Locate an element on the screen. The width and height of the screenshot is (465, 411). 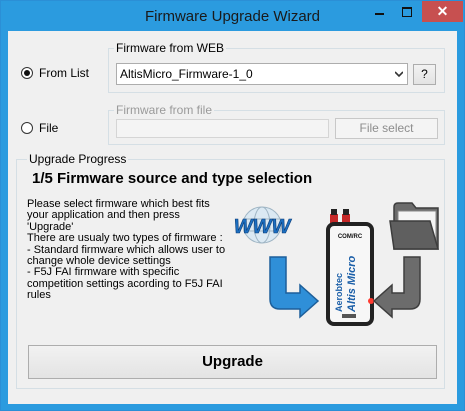
device-brand-text: Altis Micro is located at coordinates (352, 284).